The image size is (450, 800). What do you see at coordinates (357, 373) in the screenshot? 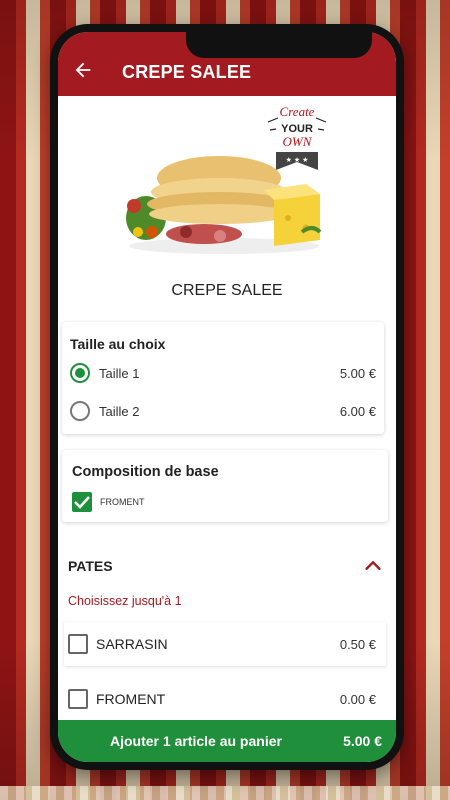
I see `size-option-price: 5.00 €` at bounding box center [357, 373].